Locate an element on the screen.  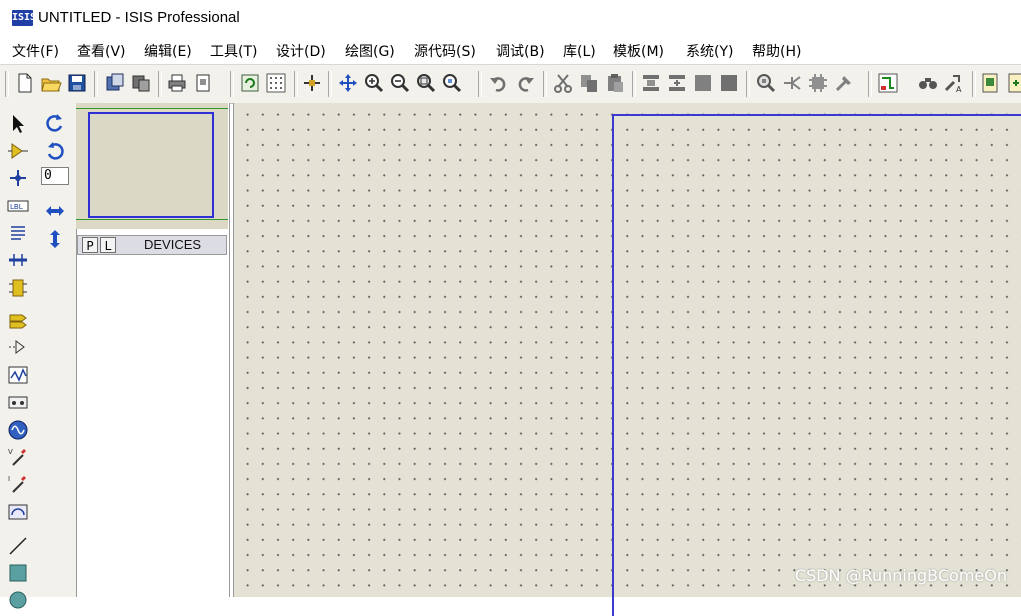
menu-debug: 调试(B) is located at coordinates (520, 51).